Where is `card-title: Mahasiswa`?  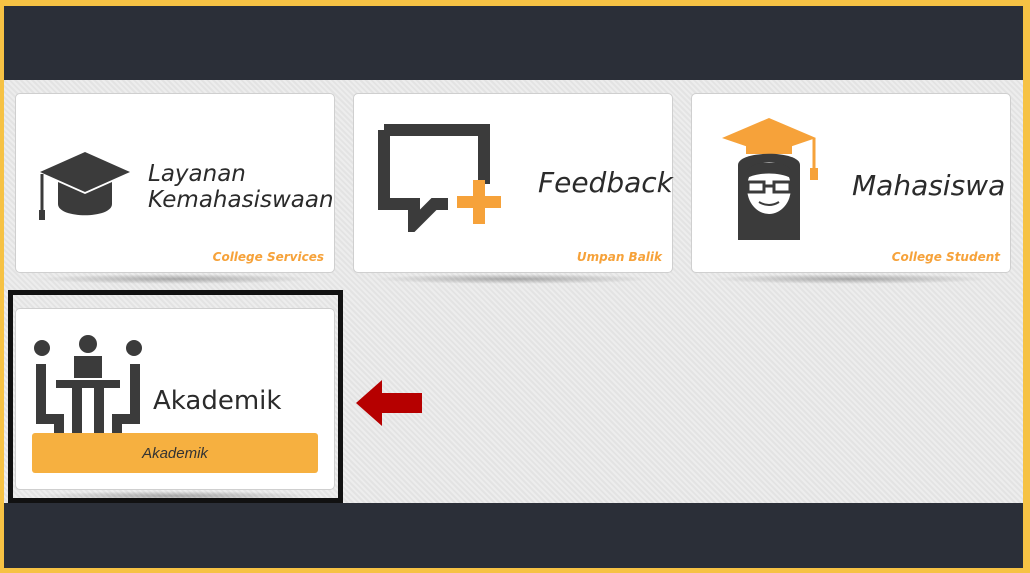 card-title: Mahasiswa is located at coordinates (929, 185).